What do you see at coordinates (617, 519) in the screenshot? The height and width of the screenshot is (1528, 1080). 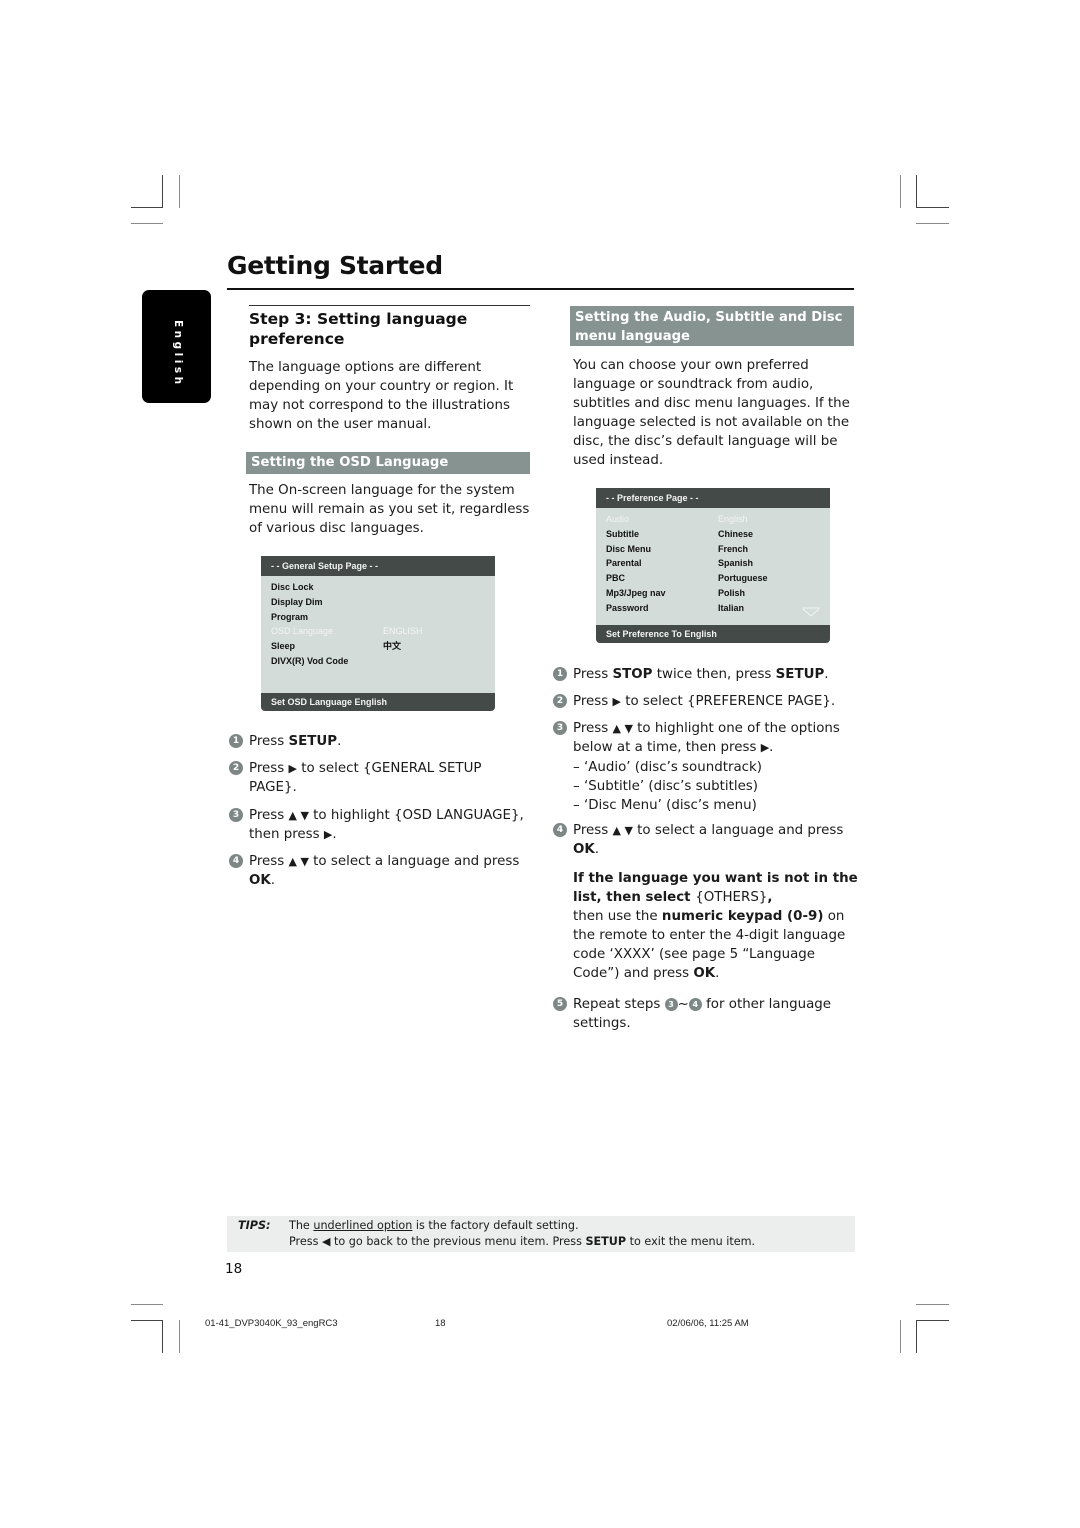 I see `menu-item-label: Audio` at bounding box center [617, 519].